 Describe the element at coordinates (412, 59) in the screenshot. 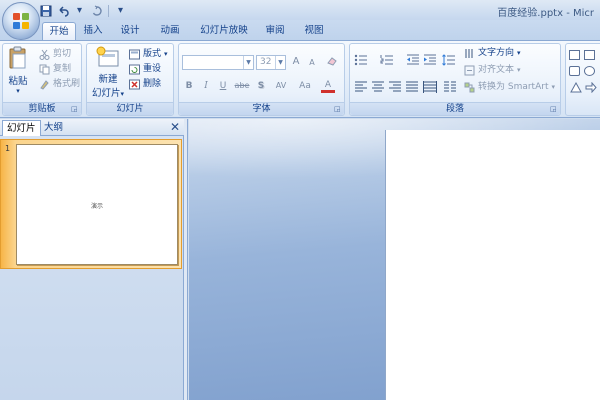

I see `decrease-indent-button` at that location.